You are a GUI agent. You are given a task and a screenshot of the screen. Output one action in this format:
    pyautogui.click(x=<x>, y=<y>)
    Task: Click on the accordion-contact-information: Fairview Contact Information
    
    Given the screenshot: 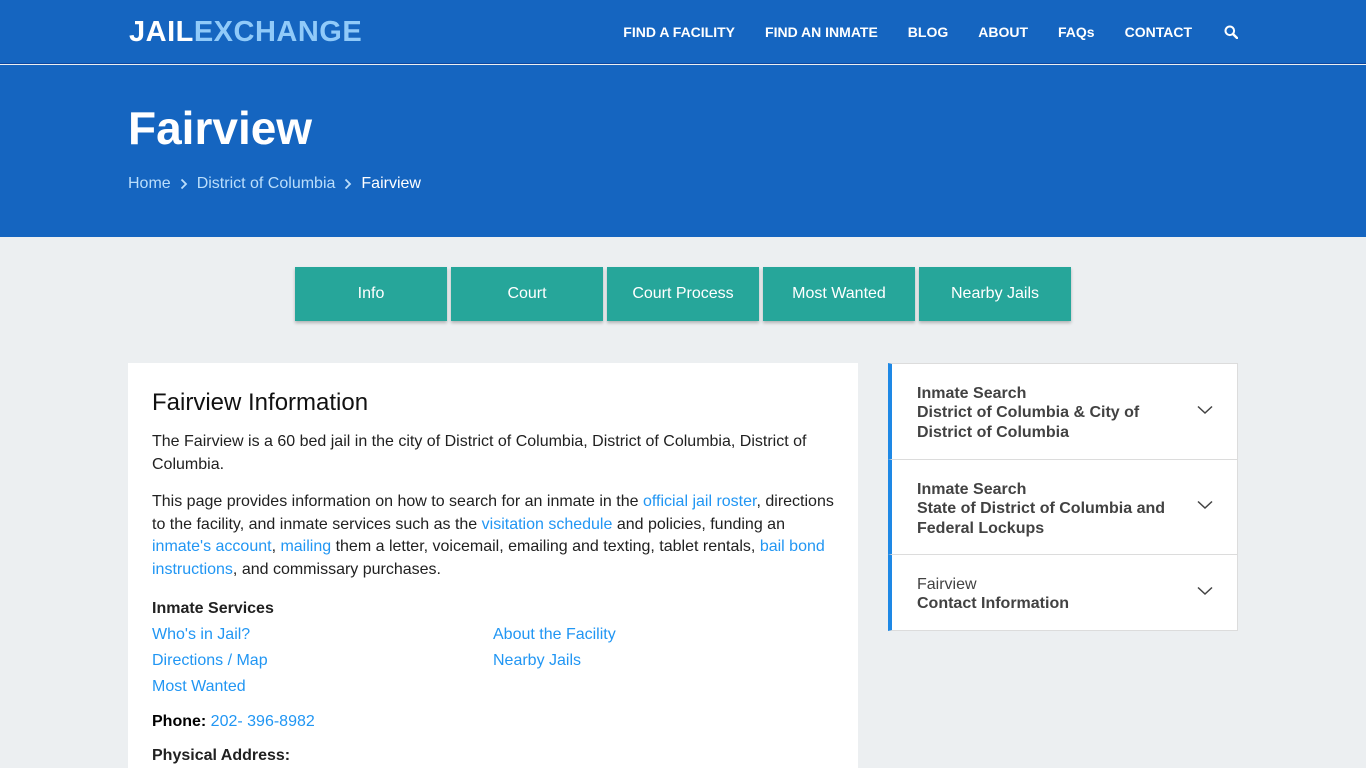 What is the action you would take?
    pyautogui.click(x=1063, y=592)
    